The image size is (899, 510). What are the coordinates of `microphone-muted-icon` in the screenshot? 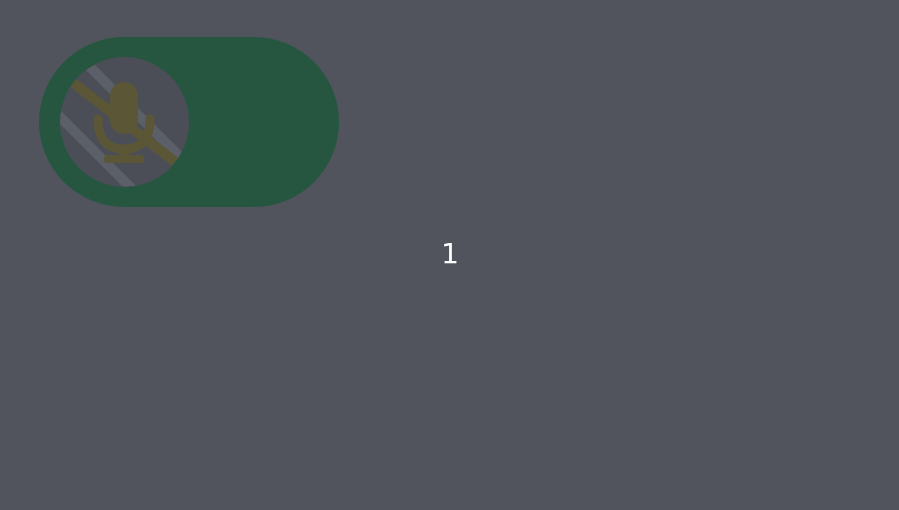 It's located at (124, 122).